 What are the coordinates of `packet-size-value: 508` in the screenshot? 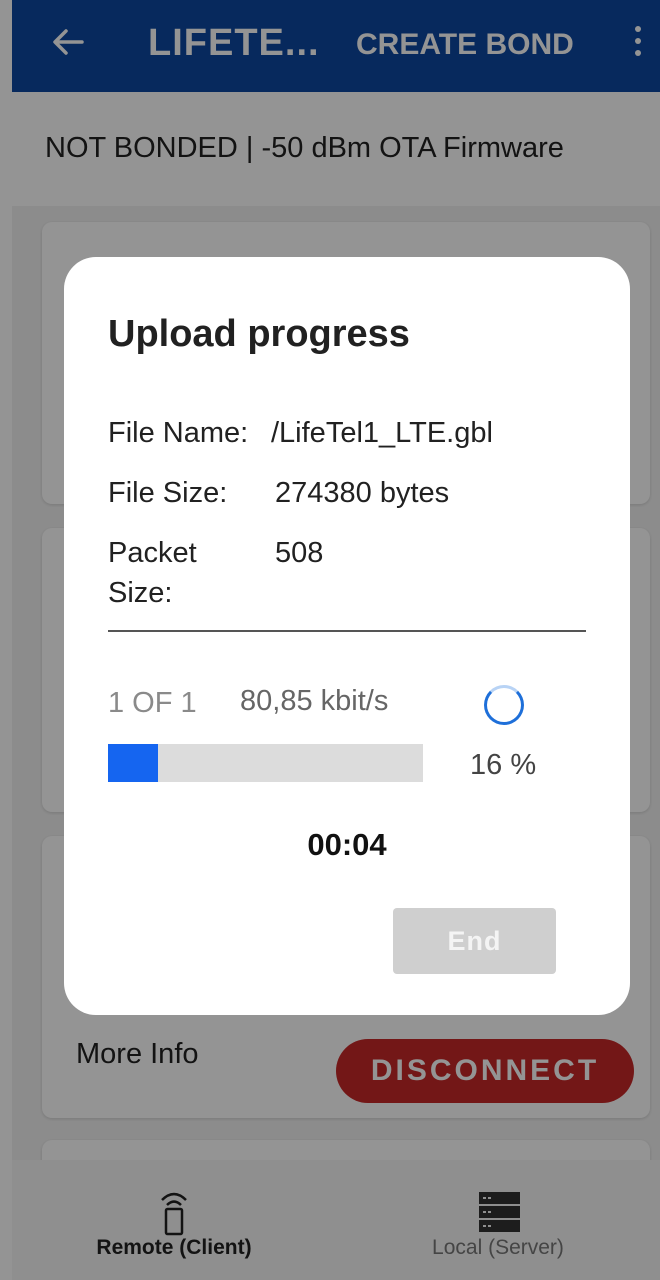 It's located at (299, 553).